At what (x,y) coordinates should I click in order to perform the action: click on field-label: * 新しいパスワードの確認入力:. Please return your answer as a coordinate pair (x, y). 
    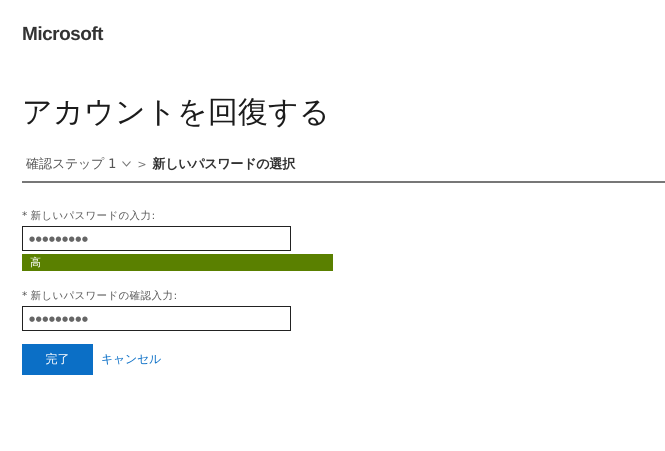
    Looking at the image, I should click on (100, 296).